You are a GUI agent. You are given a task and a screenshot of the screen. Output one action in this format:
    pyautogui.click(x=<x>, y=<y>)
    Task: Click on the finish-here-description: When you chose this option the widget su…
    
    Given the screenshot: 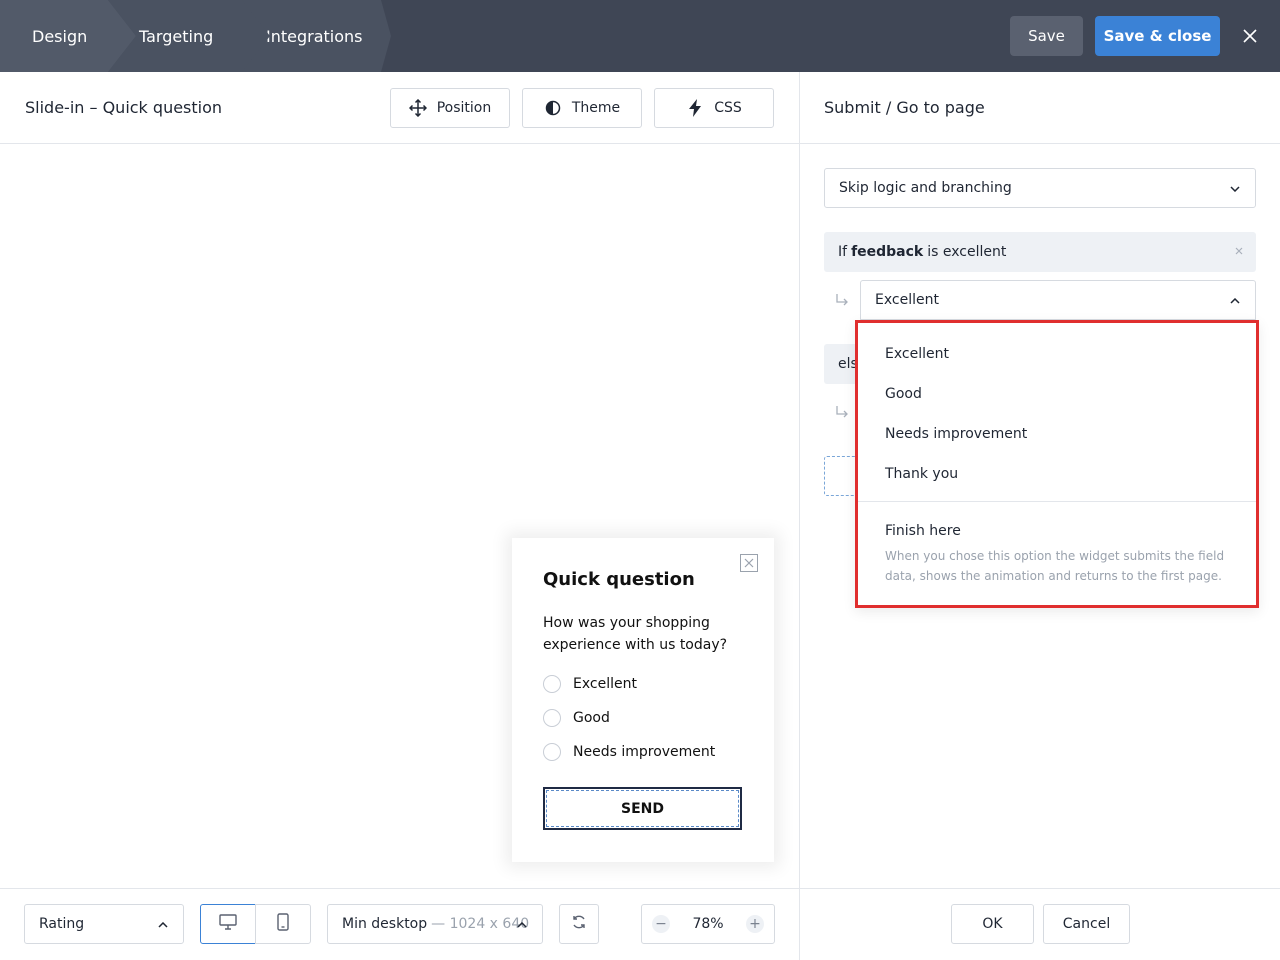 What is the action you would take?
    pyautogui.click(x=1055, y=566)
    